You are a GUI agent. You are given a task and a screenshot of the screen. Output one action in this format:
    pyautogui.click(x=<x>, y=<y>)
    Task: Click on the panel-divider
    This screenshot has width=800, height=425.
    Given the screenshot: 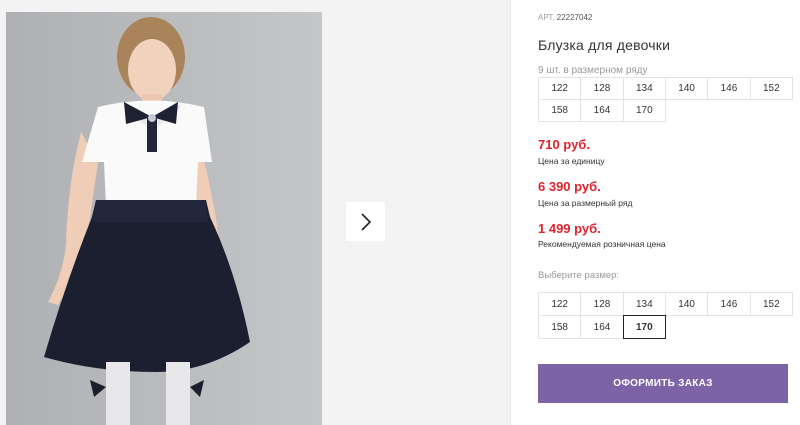 What is the action you would take?
    pyautogui.click(x=510, y=212)
    